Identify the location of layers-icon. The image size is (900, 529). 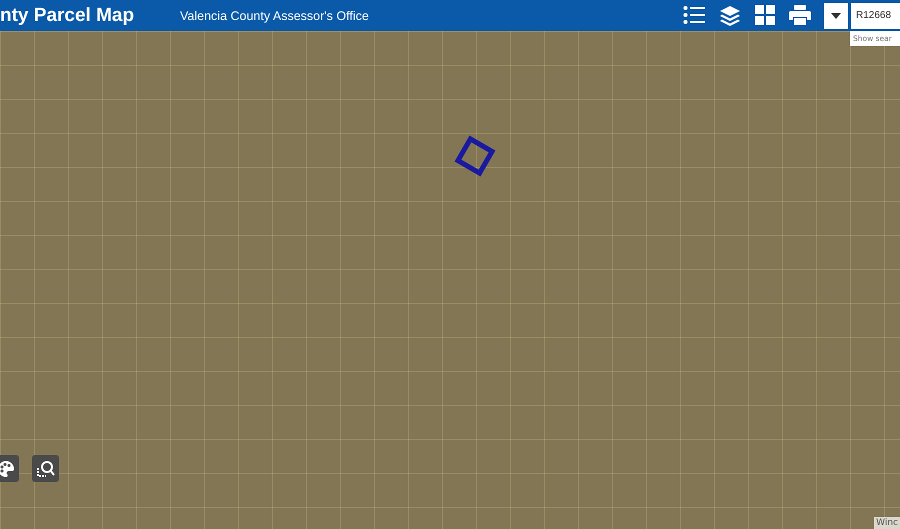
(730, 15).